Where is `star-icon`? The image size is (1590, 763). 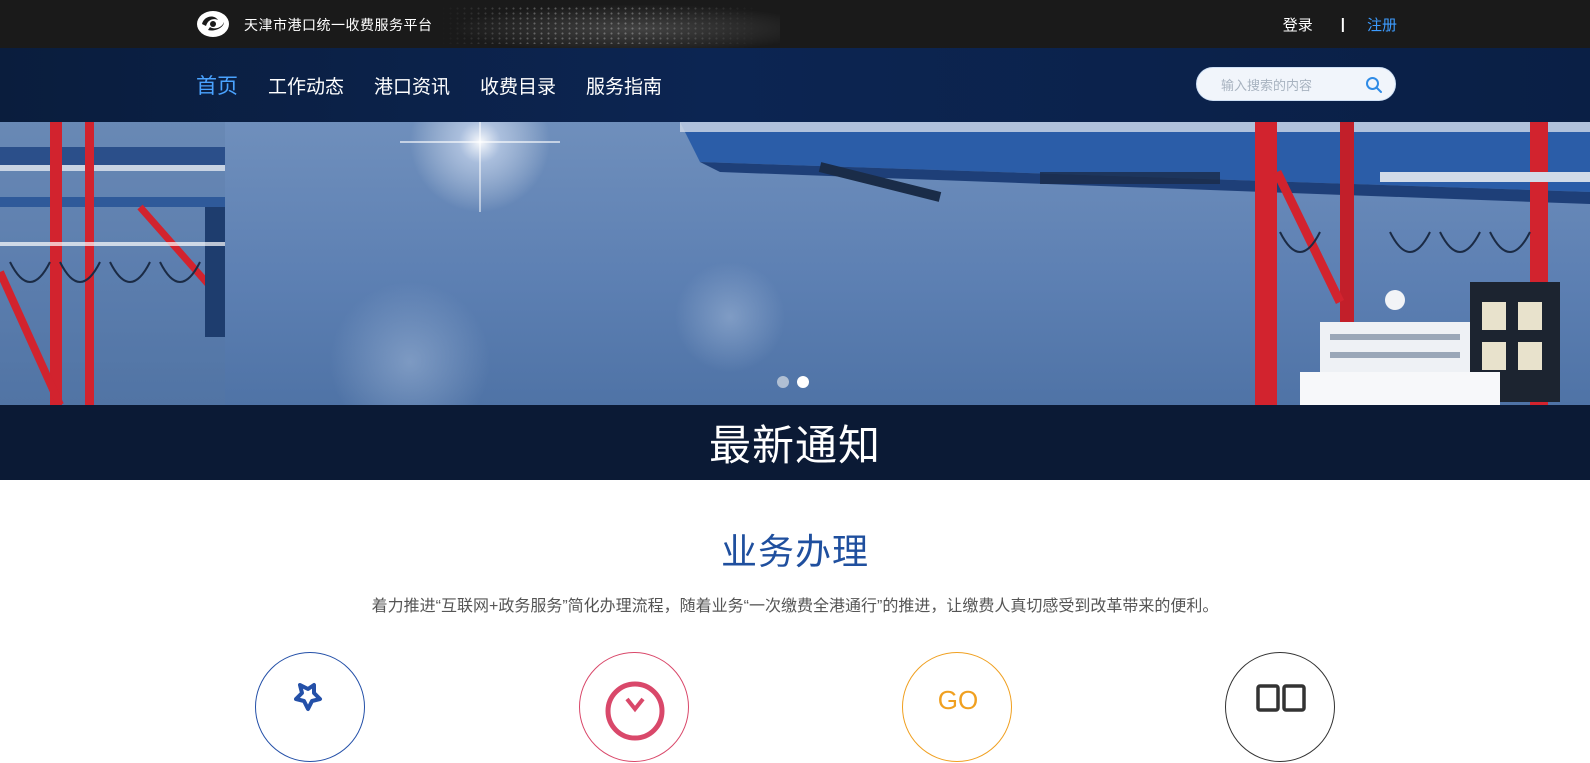
star-icon is located at coordinates (308, 697).